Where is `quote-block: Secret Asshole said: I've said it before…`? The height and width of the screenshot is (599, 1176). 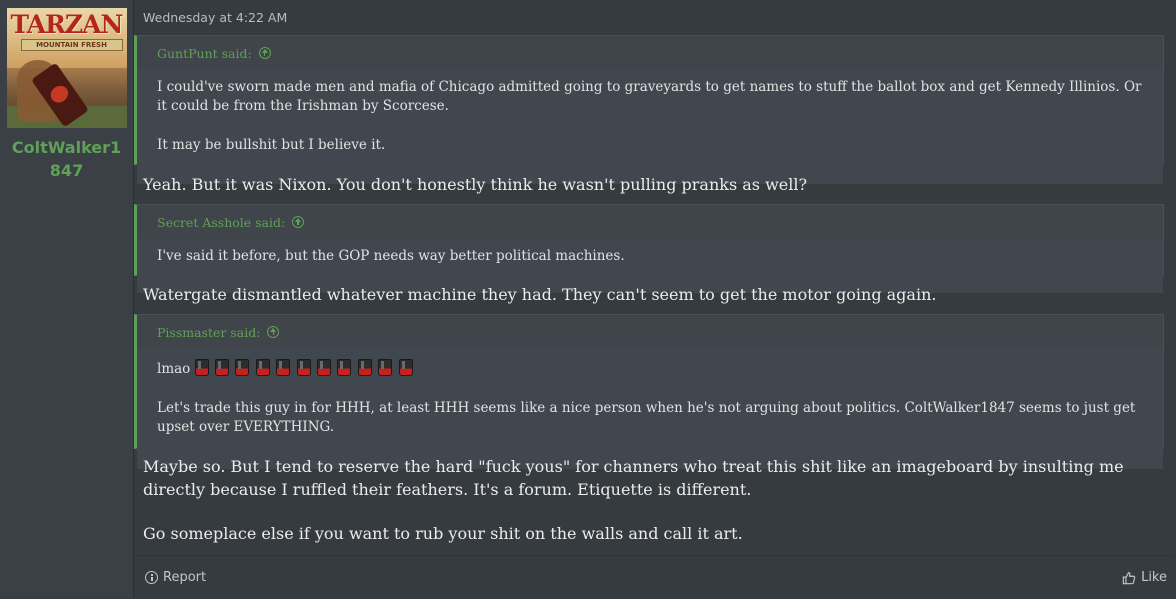
quote-block: Secret Asshole said: I've said it before… is located at coordinates (649, 248).